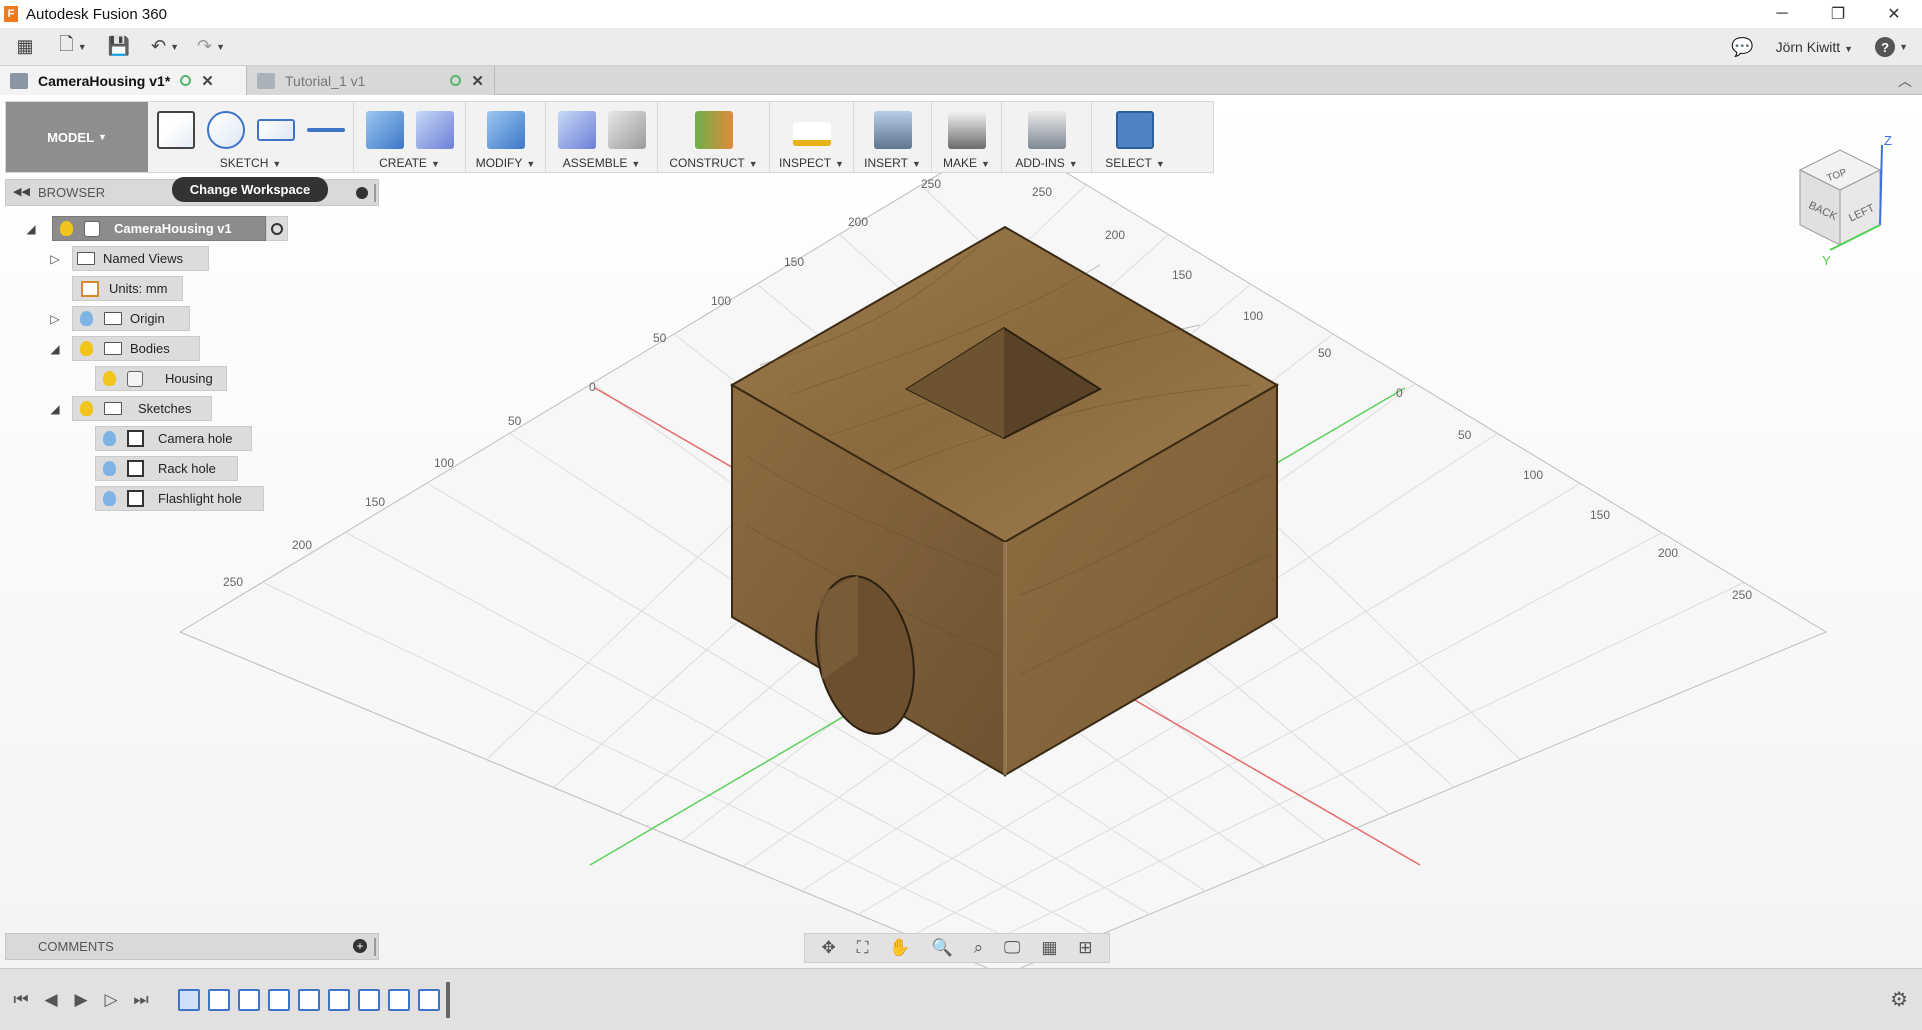 The height and width of the screenshot is (1030, 1922). I want to click on tree-row-named-views: ▷ Named Views, so click(127, 258).